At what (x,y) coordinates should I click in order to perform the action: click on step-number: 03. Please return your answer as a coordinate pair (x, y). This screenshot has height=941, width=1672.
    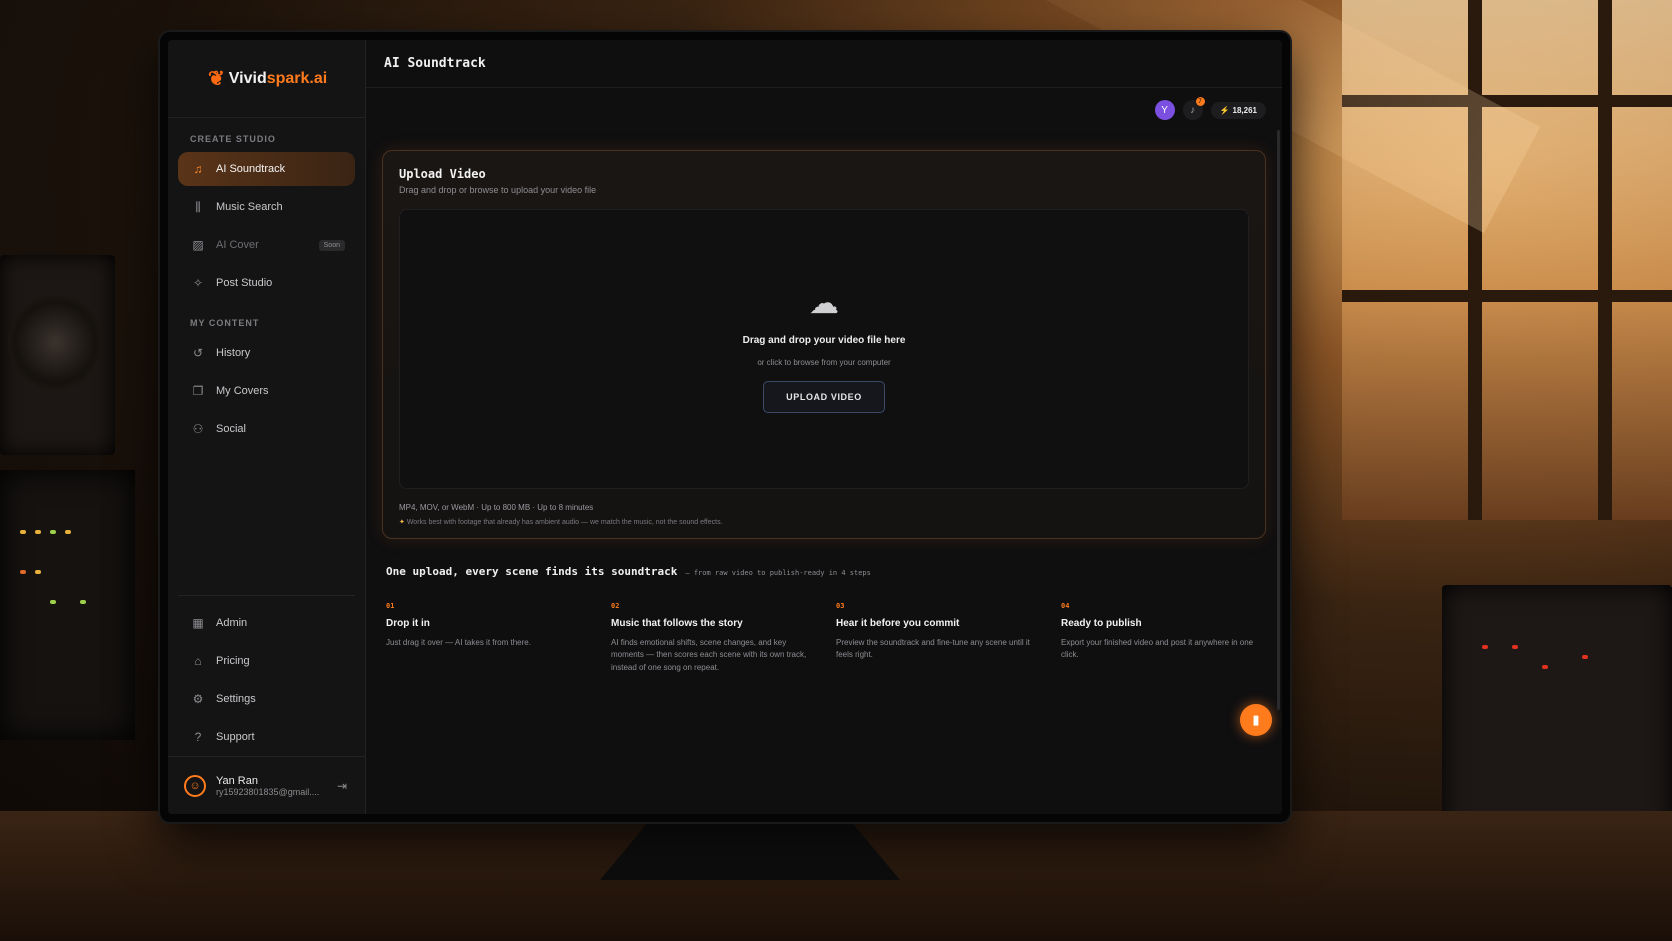
    Looking at the image, I should click on (840, 606).